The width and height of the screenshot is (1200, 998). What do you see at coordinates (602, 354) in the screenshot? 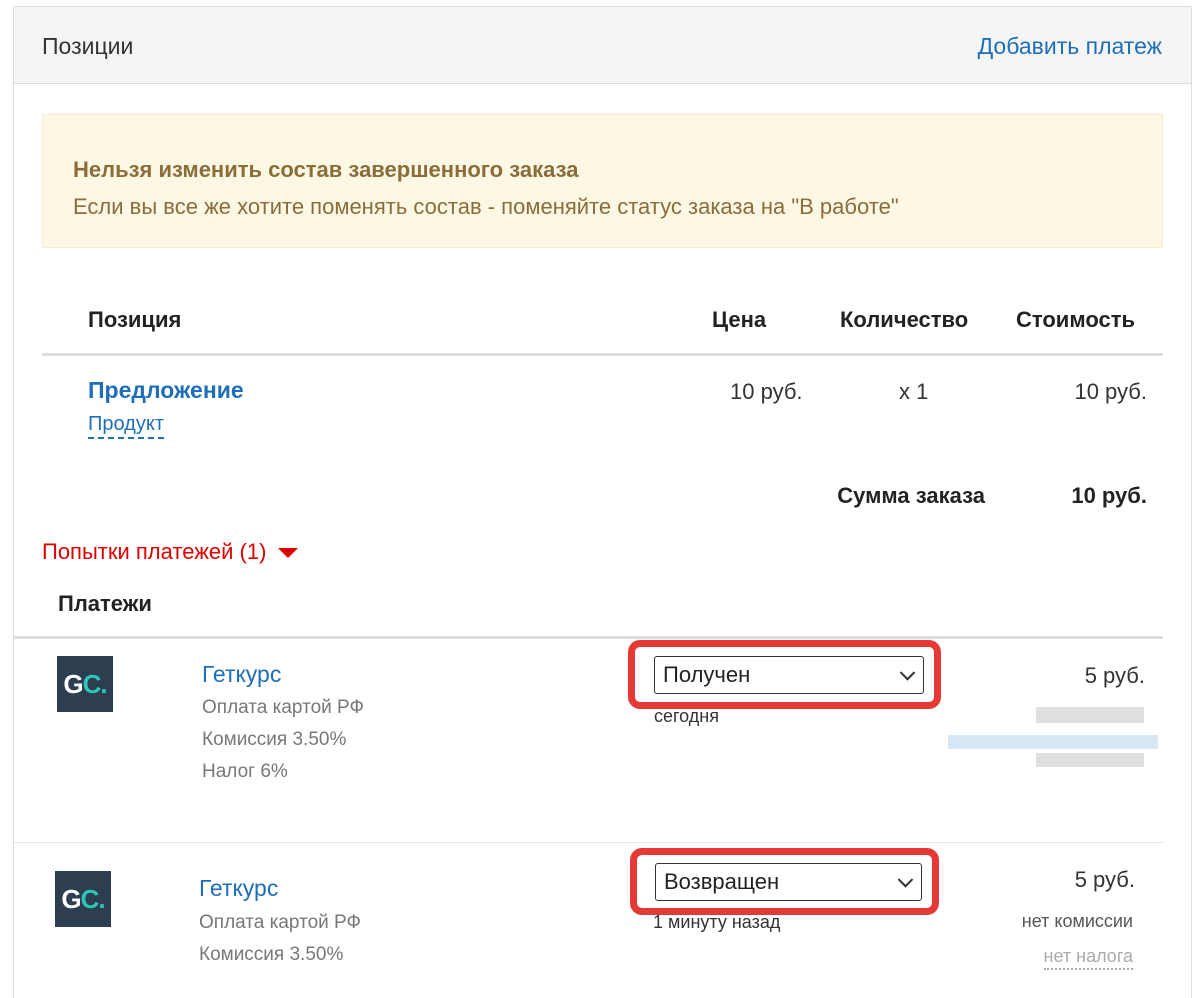
I see `table-header-divider` at bounding box center [602, 354].